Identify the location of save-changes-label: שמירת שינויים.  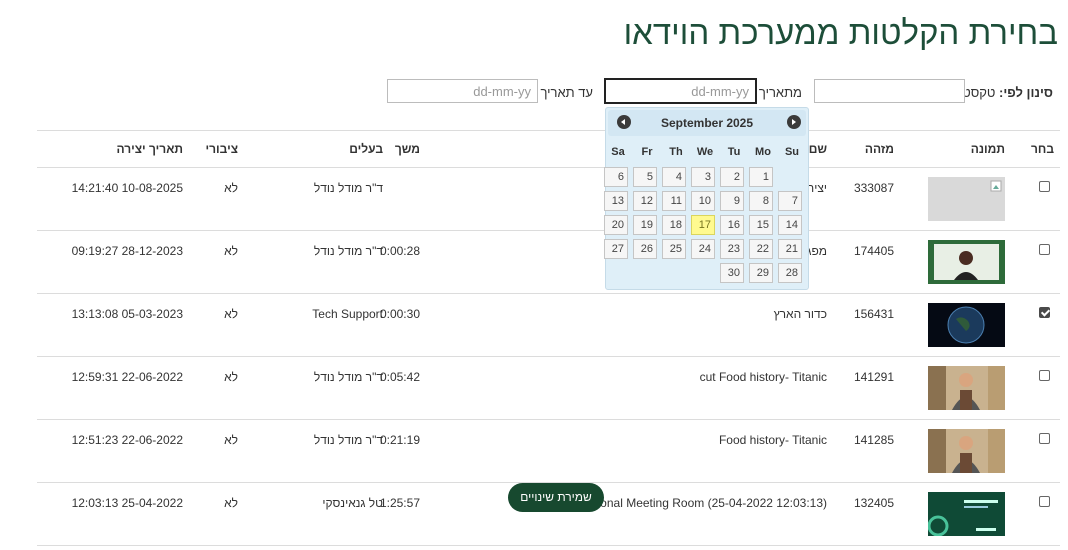
(556, 497).